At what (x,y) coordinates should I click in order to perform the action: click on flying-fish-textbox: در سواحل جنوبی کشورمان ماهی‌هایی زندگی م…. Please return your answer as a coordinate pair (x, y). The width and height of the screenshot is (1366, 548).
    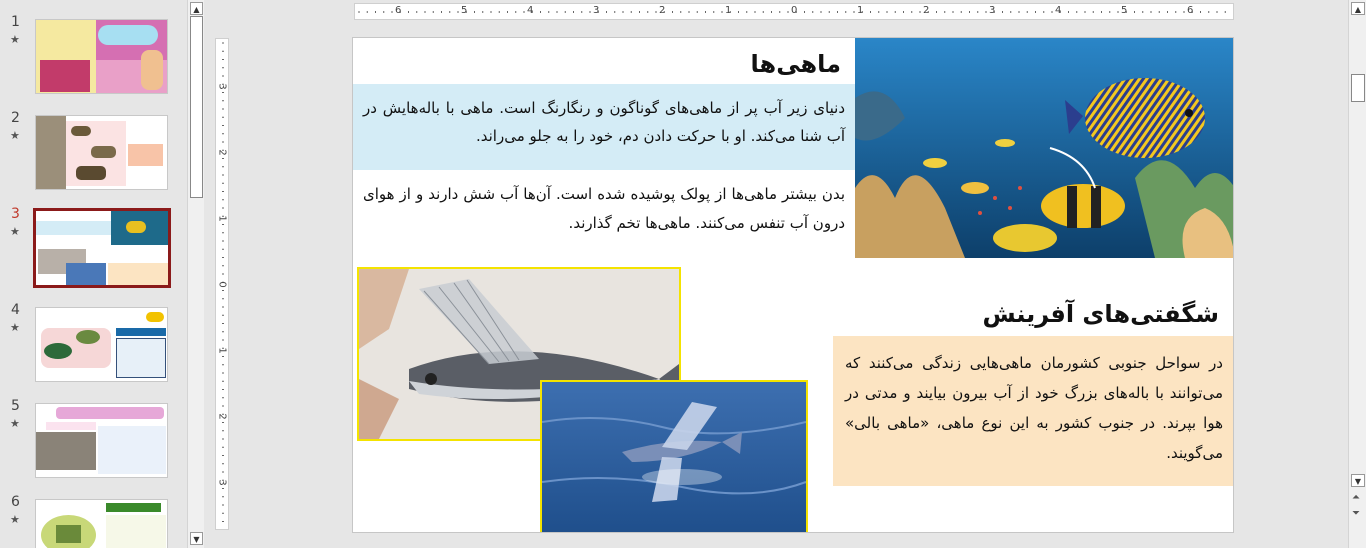
    Looking at the image, I should click on (1033, 411).